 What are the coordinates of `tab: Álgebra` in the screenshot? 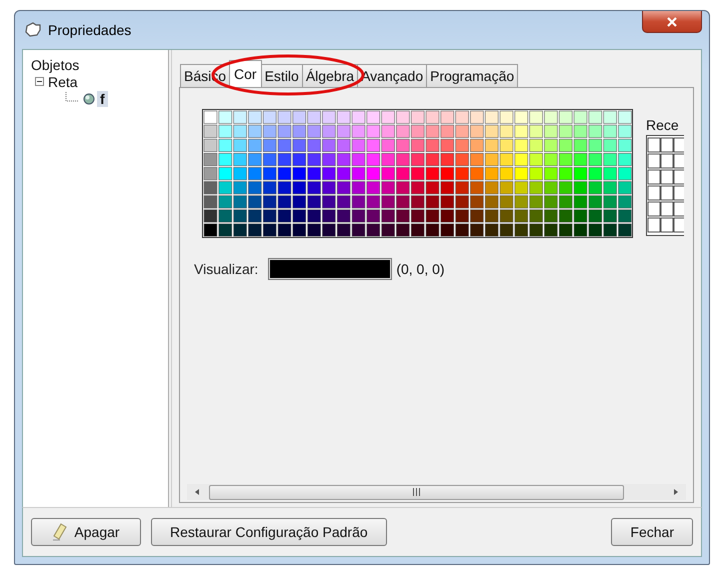 It's located at (330, 75).